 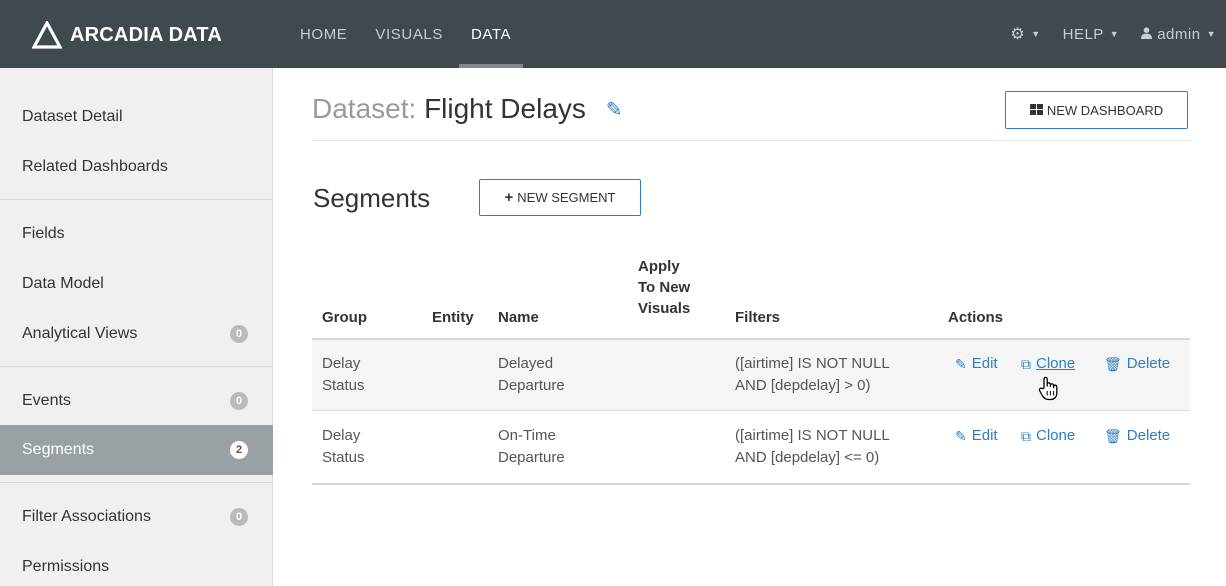 I want to click on cell-line: AND [depdelay] <= 0), so click(x=807, y=457).